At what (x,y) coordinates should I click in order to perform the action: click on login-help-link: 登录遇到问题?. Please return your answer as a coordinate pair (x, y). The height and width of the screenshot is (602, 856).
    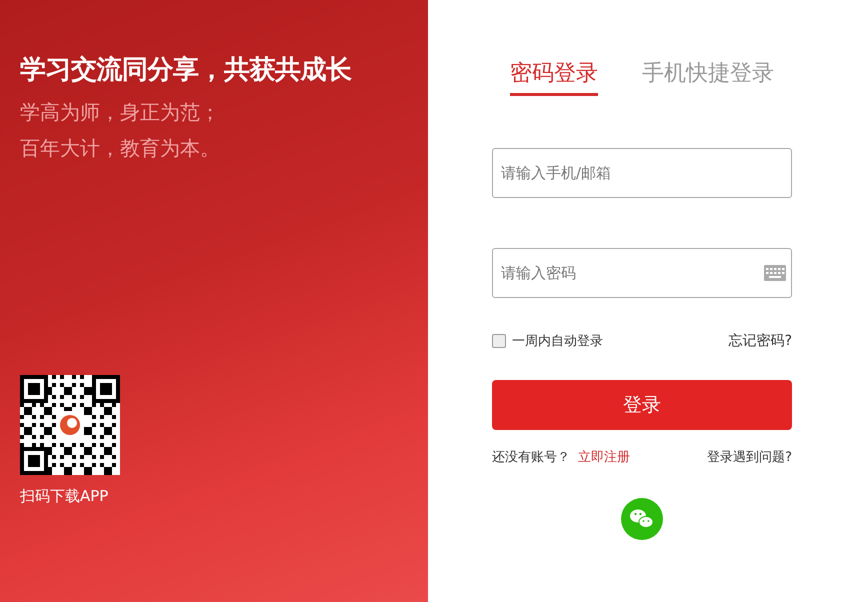
    Looking at the image, I should click on (749, 457).